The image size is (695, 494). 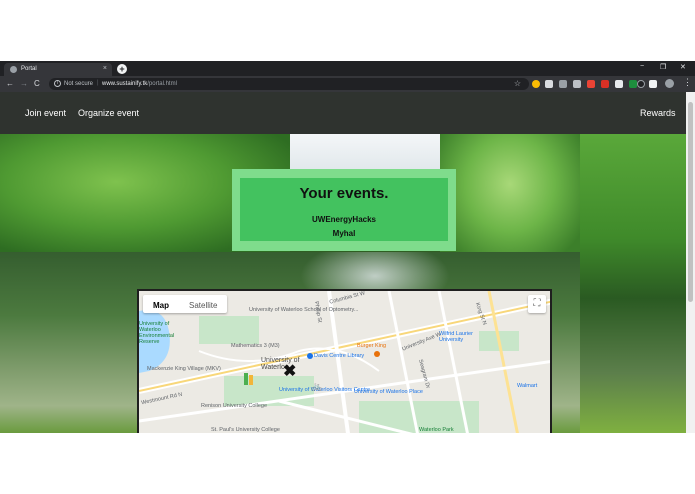 What do you see at coordinates (79, 83) in the screenshot?
I see `security-label: Not secure` at bounding box center [79, 83].